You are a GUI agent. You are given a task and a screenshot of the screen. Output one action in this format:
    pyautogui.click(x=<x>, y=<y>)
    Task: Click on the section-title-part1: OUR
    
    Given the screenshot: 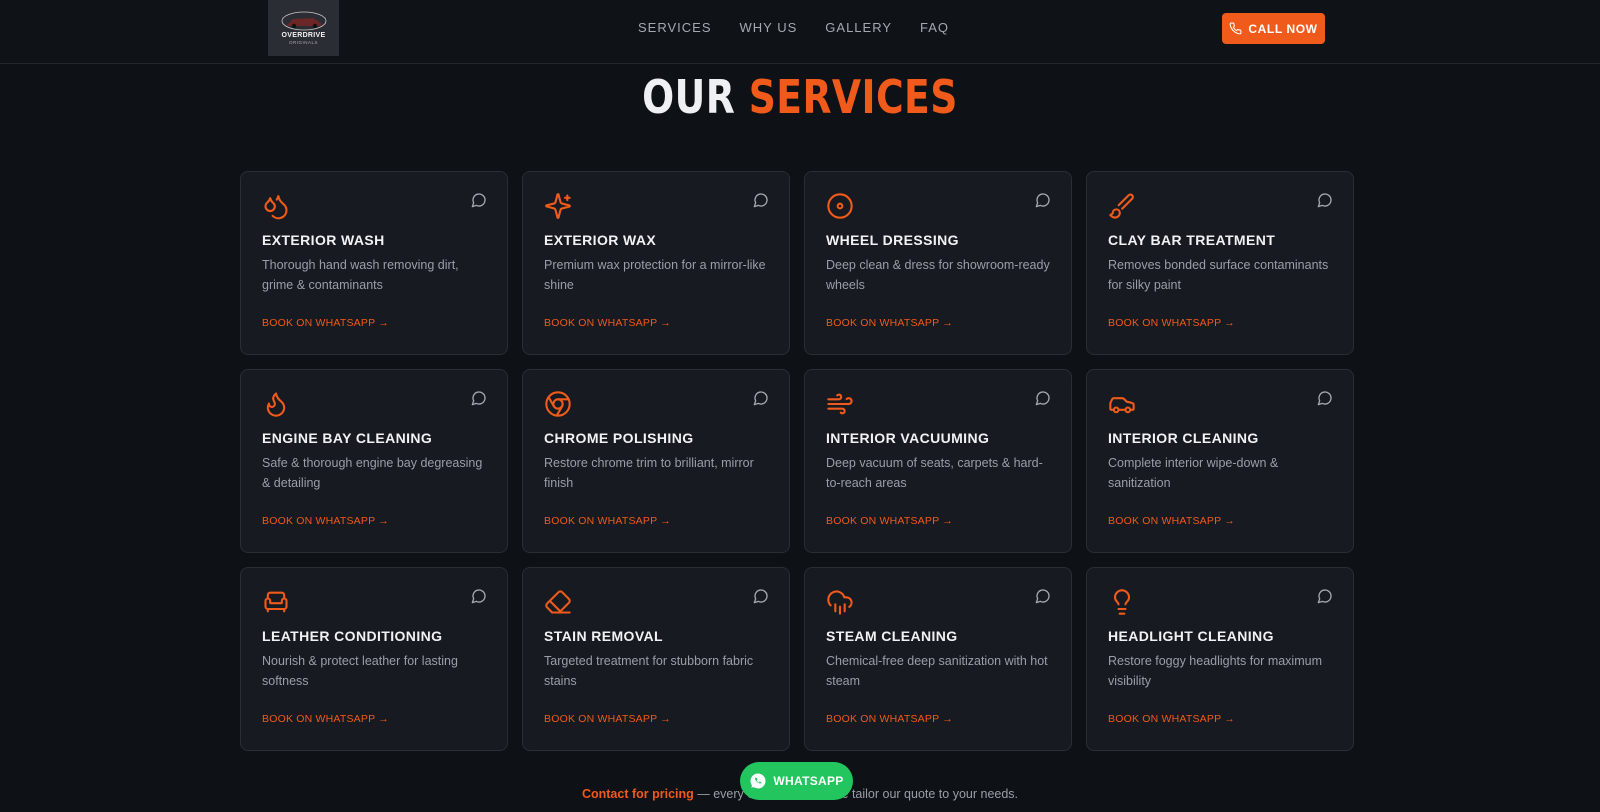 What is the action you would take?
    pyautogui.click(x=689, y=97)
    